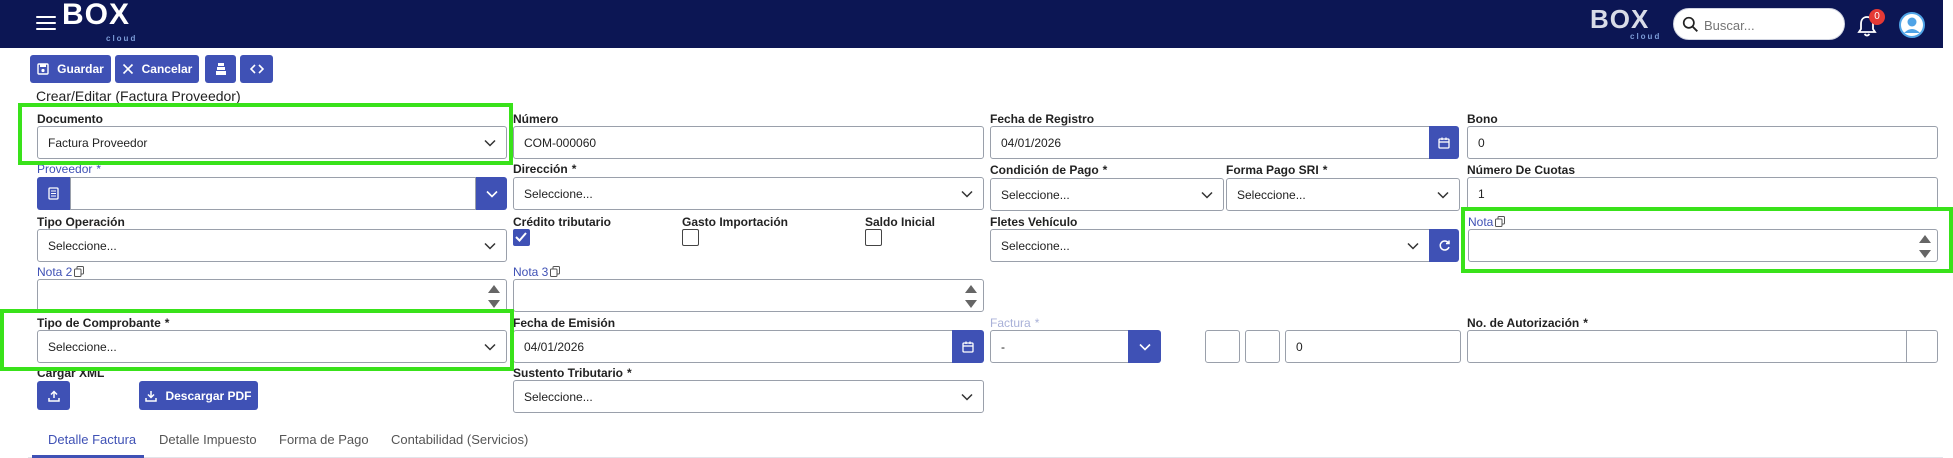 This screenshot has height=458, width=1953. I want to click on sustento-tributario-required-mark: *, so click(629, 373).